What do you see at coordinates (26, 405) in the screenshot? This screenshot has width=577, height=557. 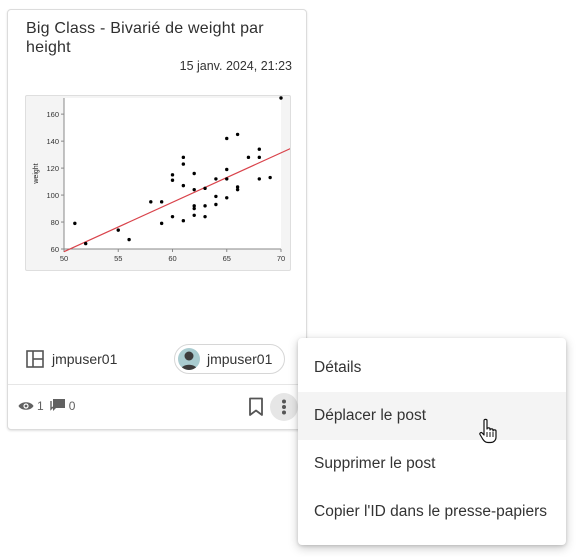 I see `eye-icon` at bounding box center [26, 405].